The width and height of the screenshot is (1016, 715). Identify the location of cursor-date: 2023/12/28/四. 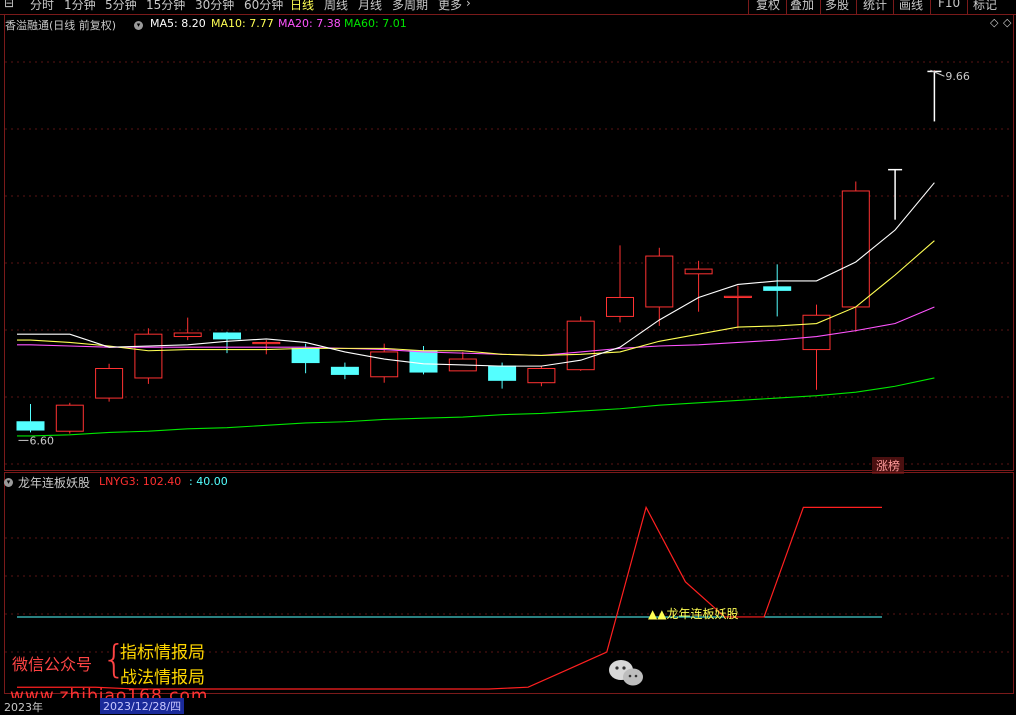
(142, 706).